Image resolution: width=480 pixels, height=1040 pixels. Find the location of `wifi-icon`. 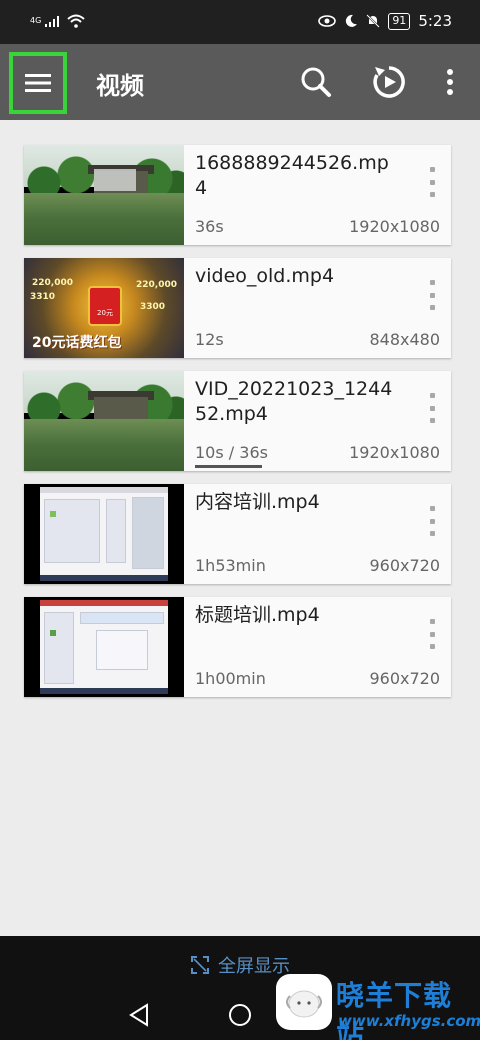

wifi-icon is located at coordinates (76, 21).